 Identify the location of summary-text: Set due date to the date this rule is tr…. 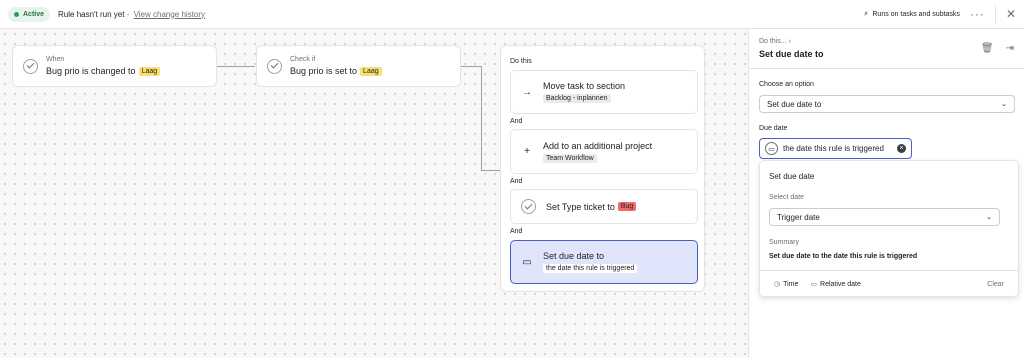
(843, 256).